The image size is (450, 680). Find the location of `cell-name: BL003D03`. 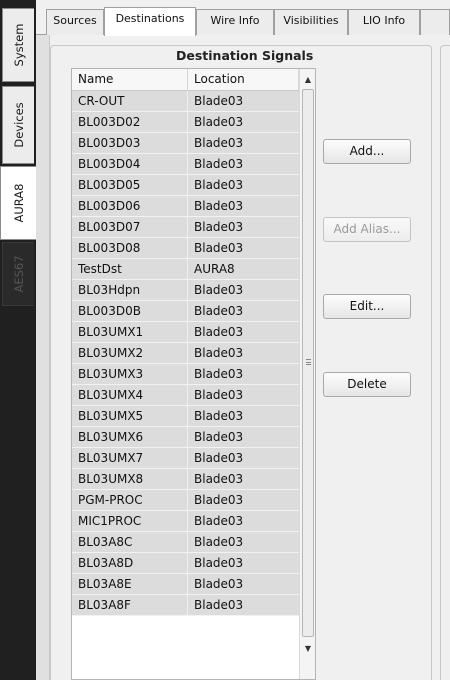

cell-name: BL003D03 is located at coordinates (130, 143).